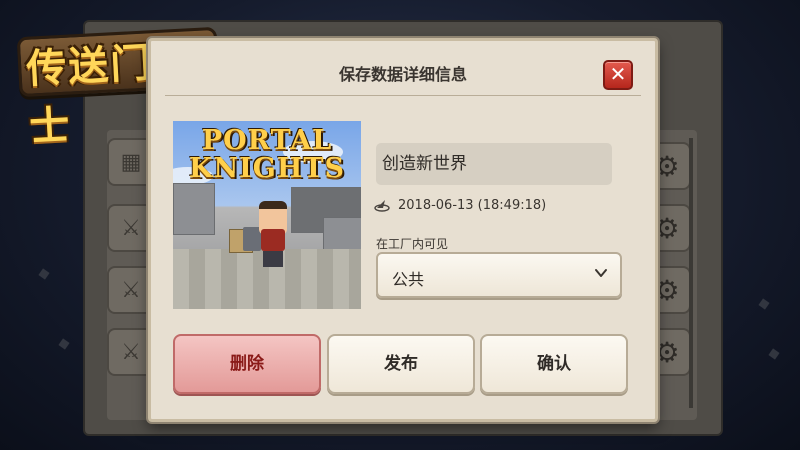  Describe the element at coordinates (194, 209) in the screenshot. I see `thumbnail-wall` at that location.